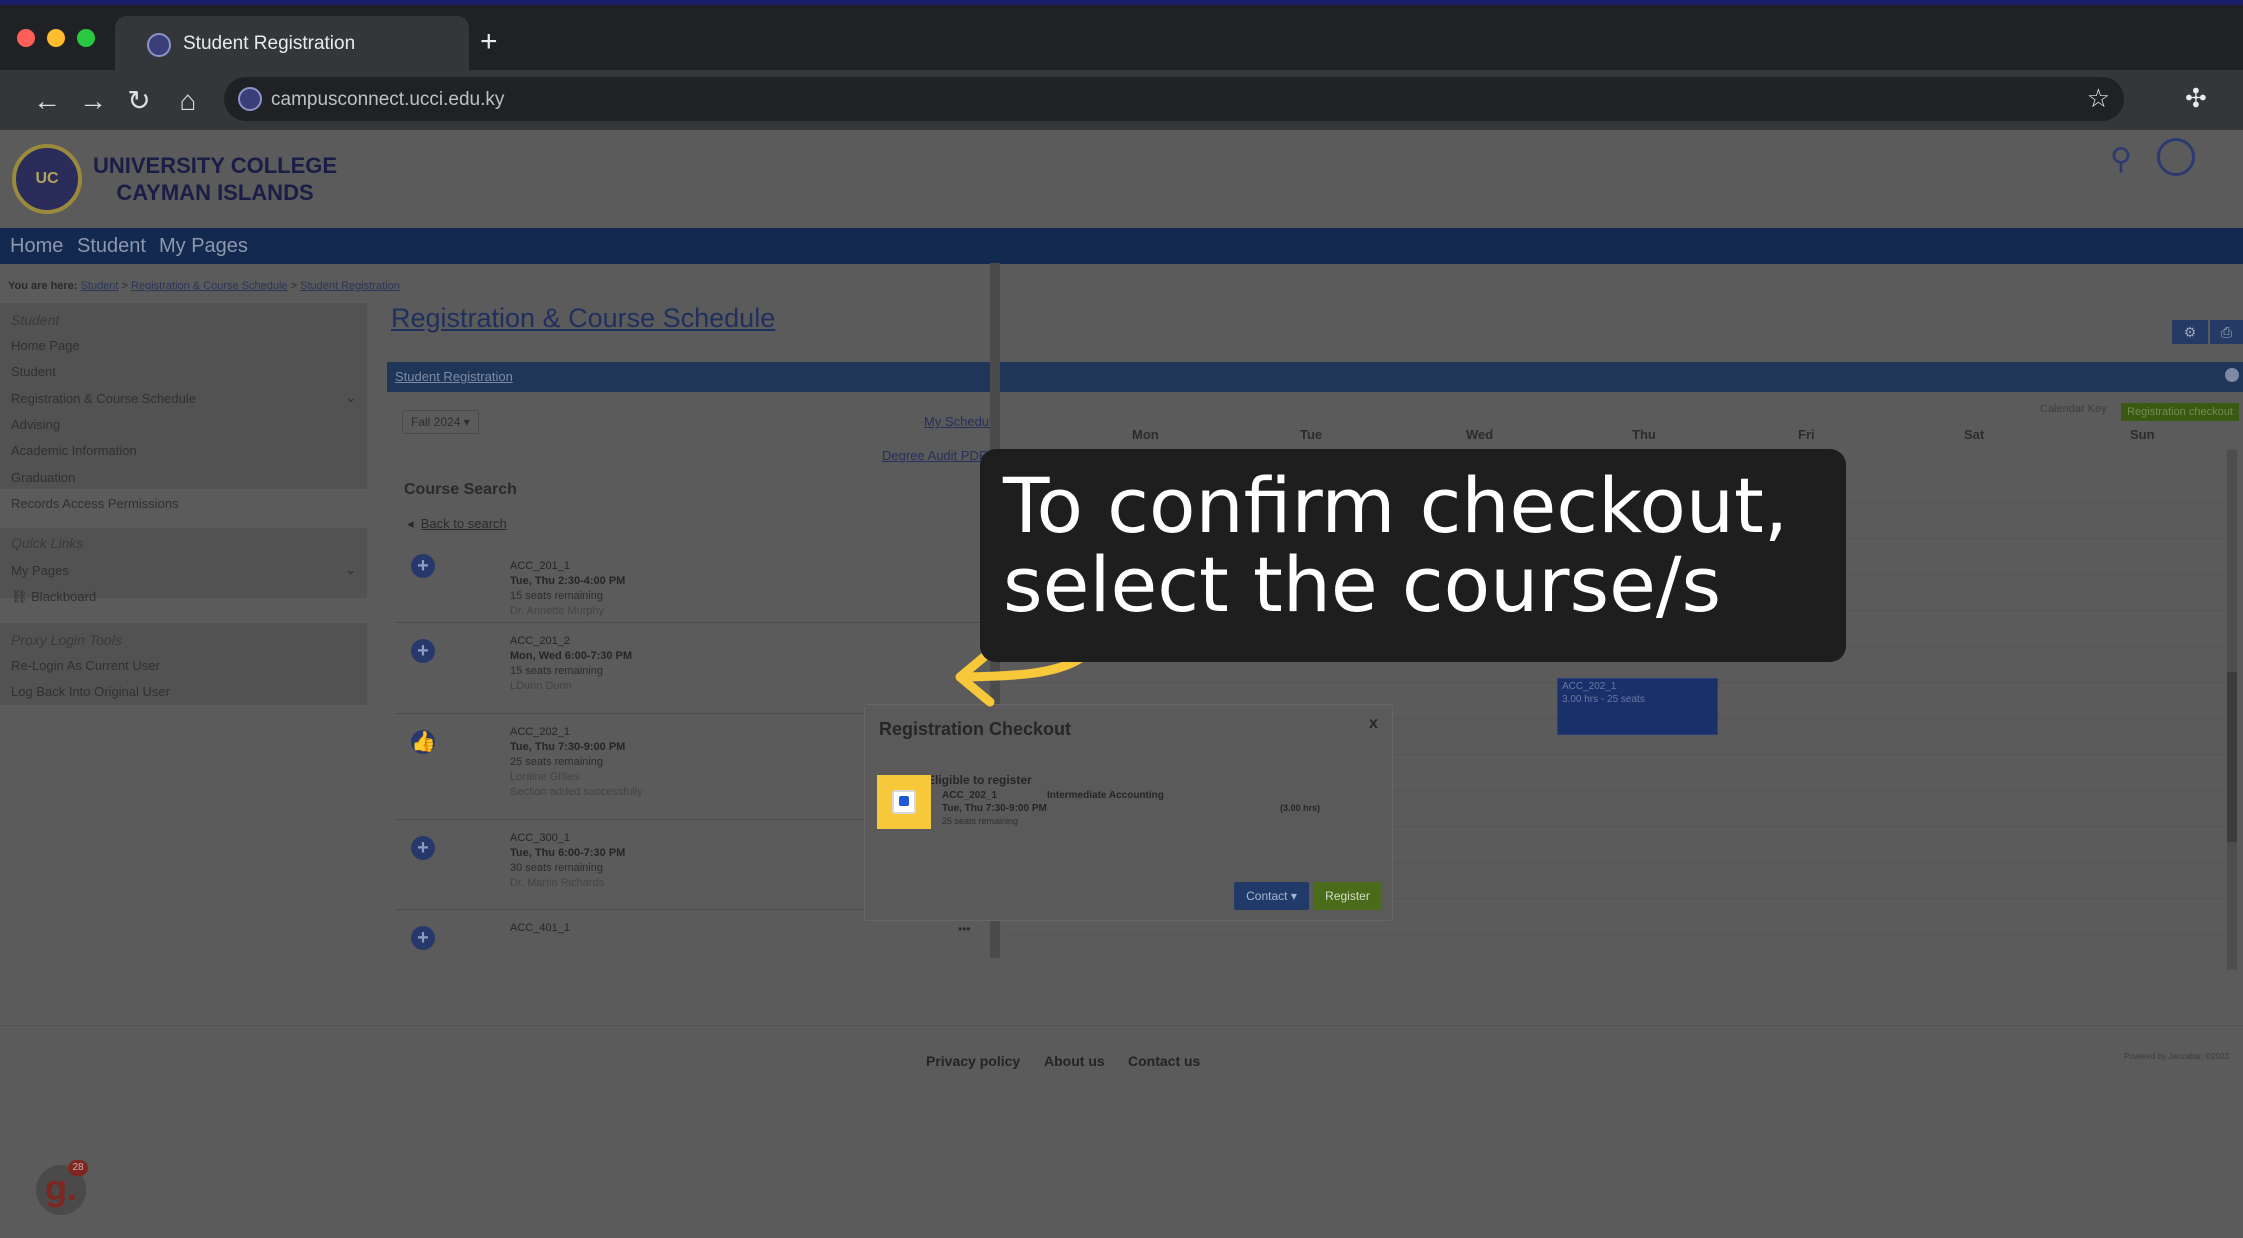 Image resolution: width=2243 pixels, height=1238 pixels. What do you see at coordinates (47, 179) in the screenshot?
I see `university-seal-logo: UC` at bounding box center [47, 179].